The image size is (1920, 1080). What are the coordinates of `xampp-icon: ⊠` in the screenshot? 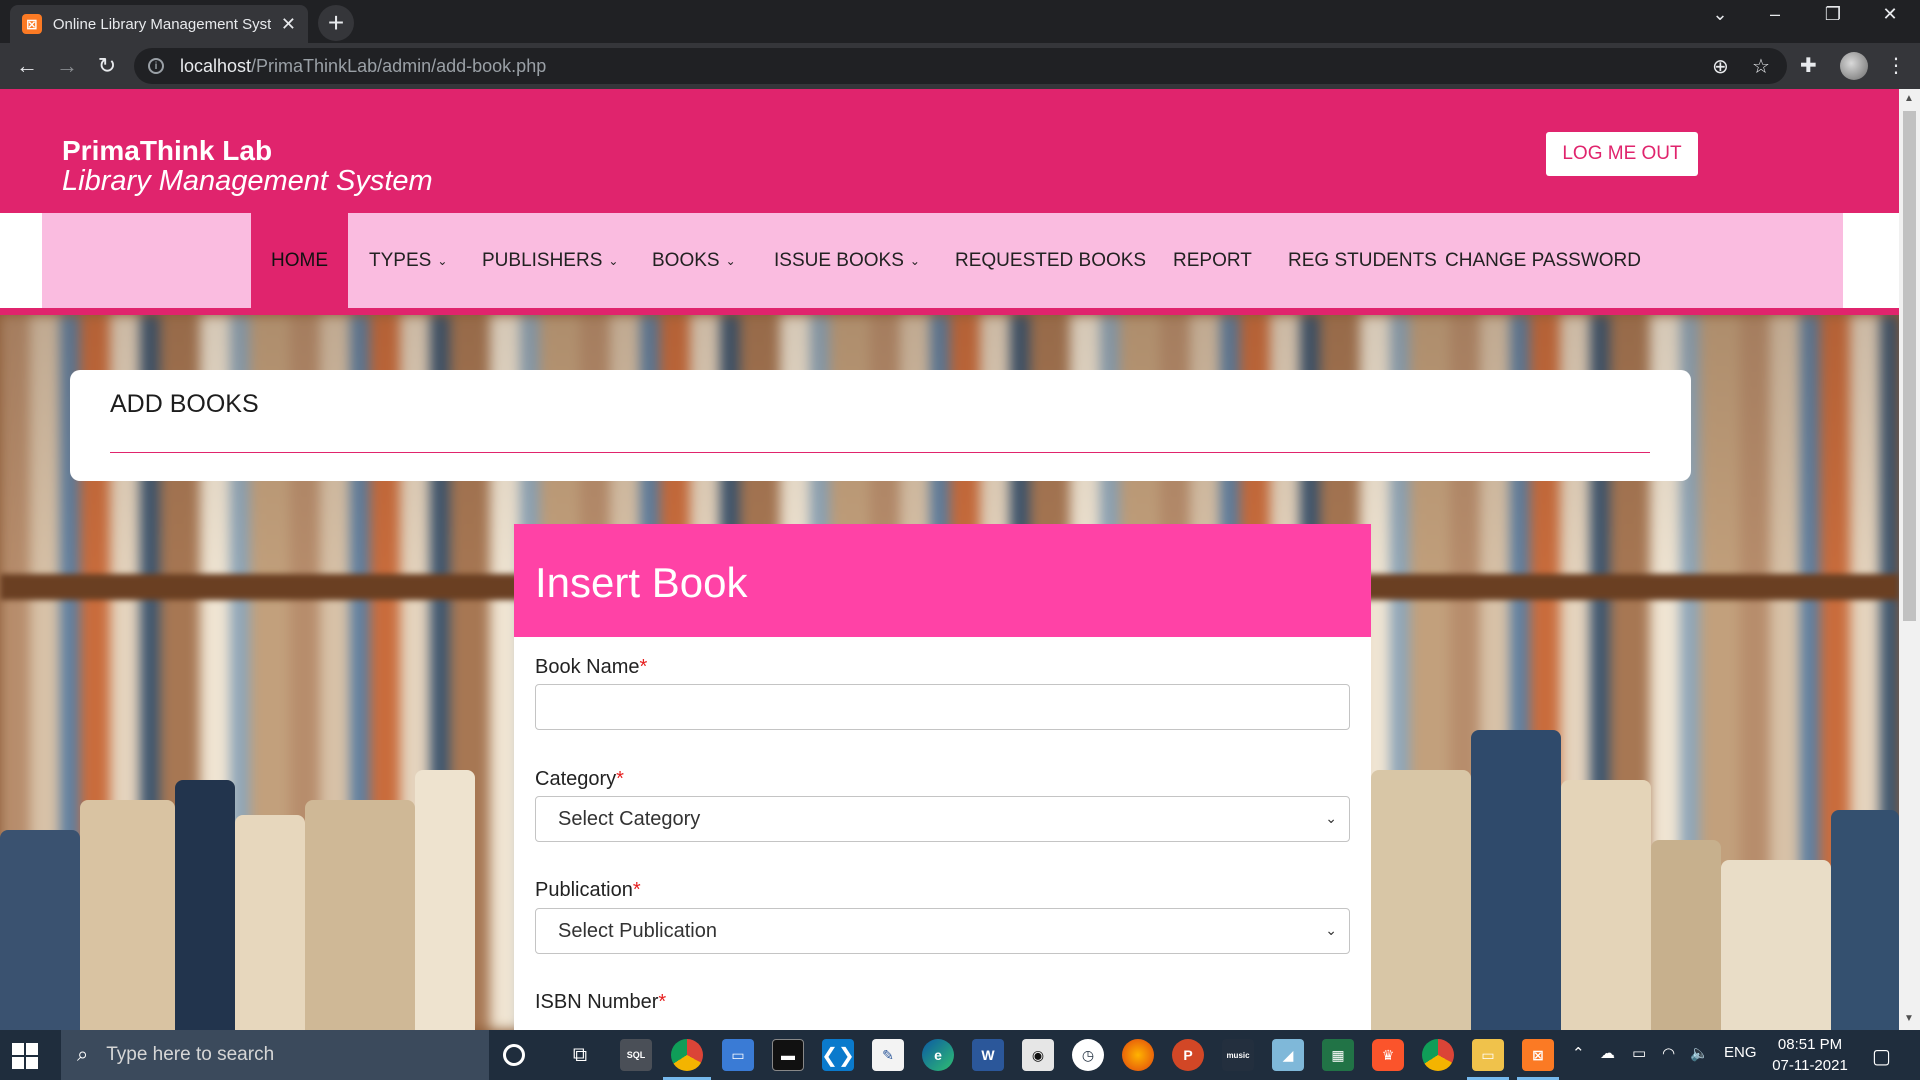 It's located at (1538, 1055).